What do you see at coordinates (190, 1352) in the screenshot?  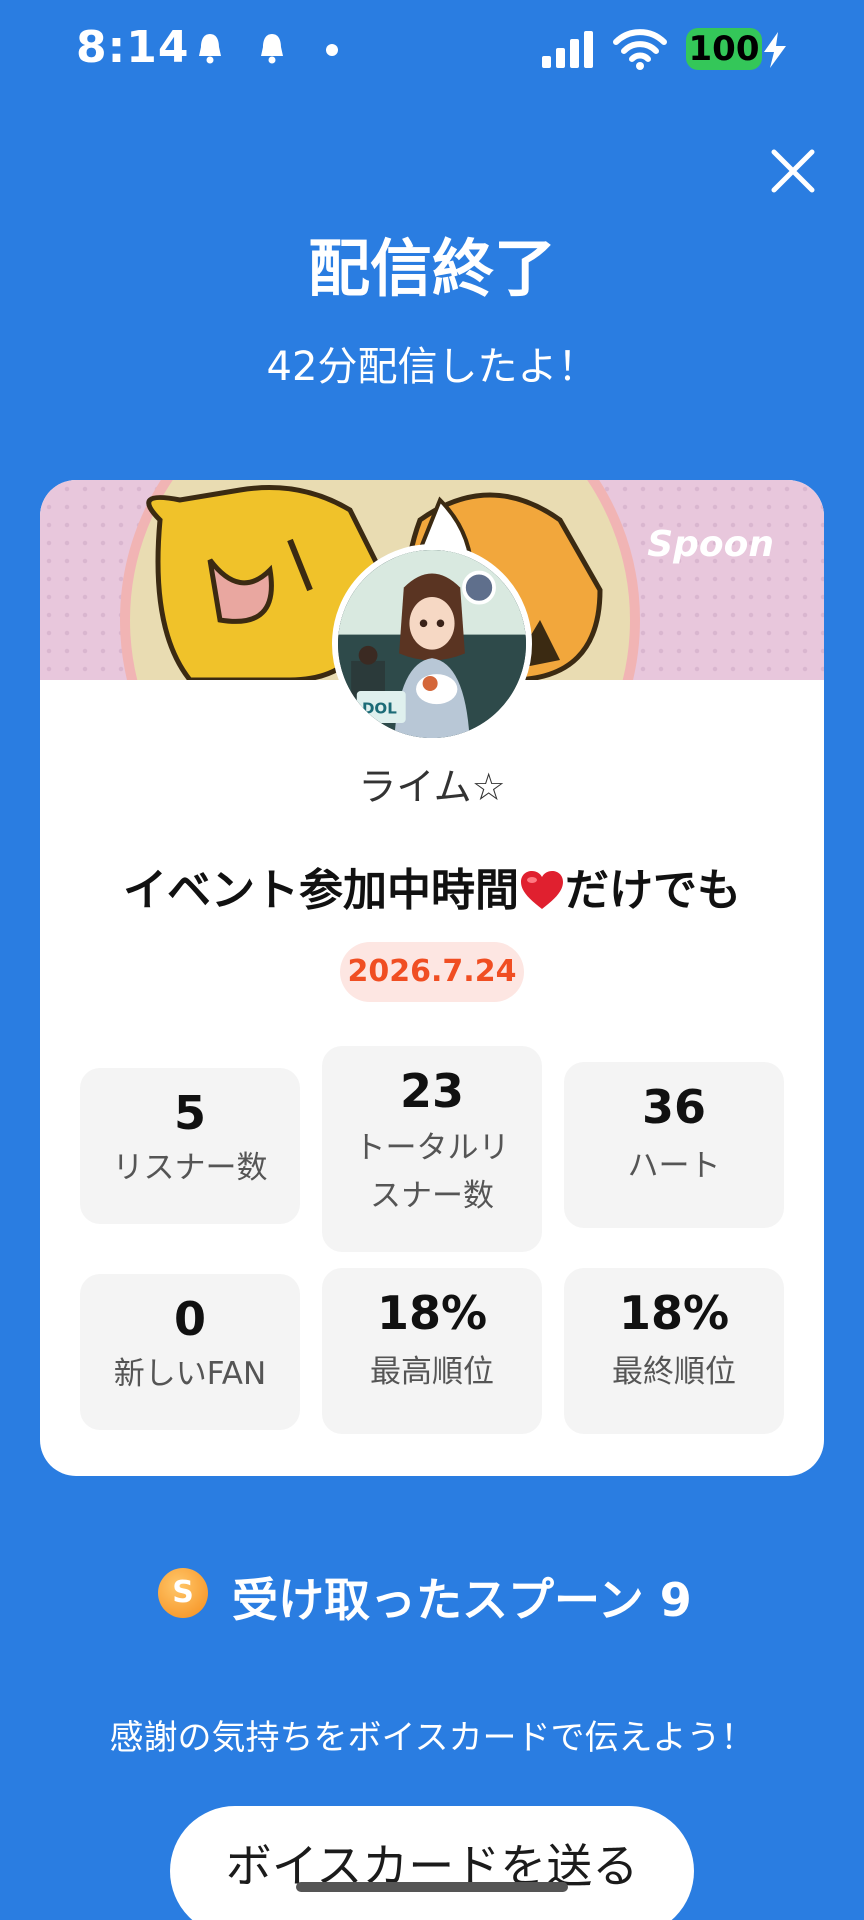 I see `stat-new-fans: 0 新しいFAN` at bounding box center [190, 1352].